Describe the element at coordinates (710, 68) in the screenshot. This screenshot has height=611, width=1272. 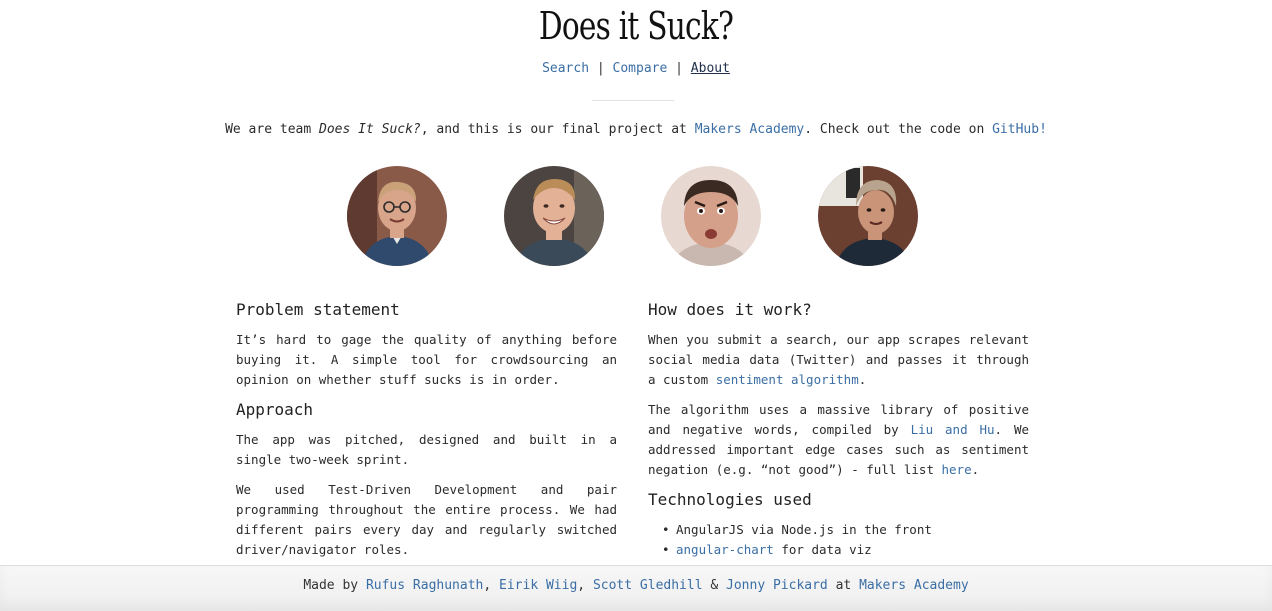
I see `nav-about-link: About` at that location.